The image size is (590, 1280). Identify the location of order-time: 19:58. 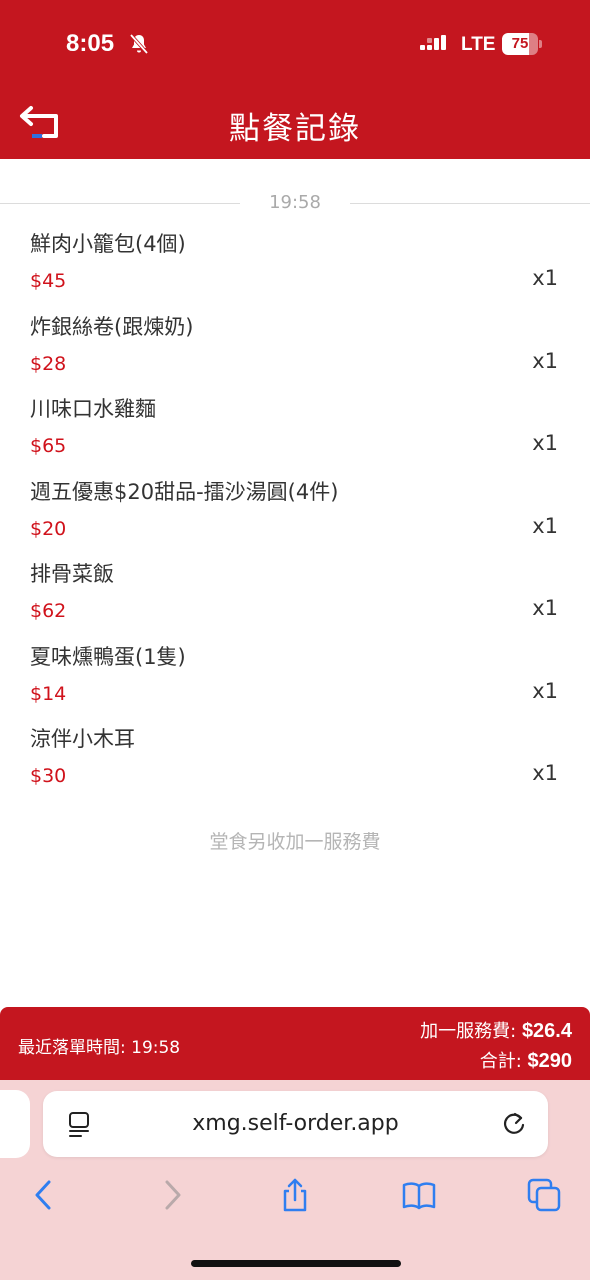
(295, 202).